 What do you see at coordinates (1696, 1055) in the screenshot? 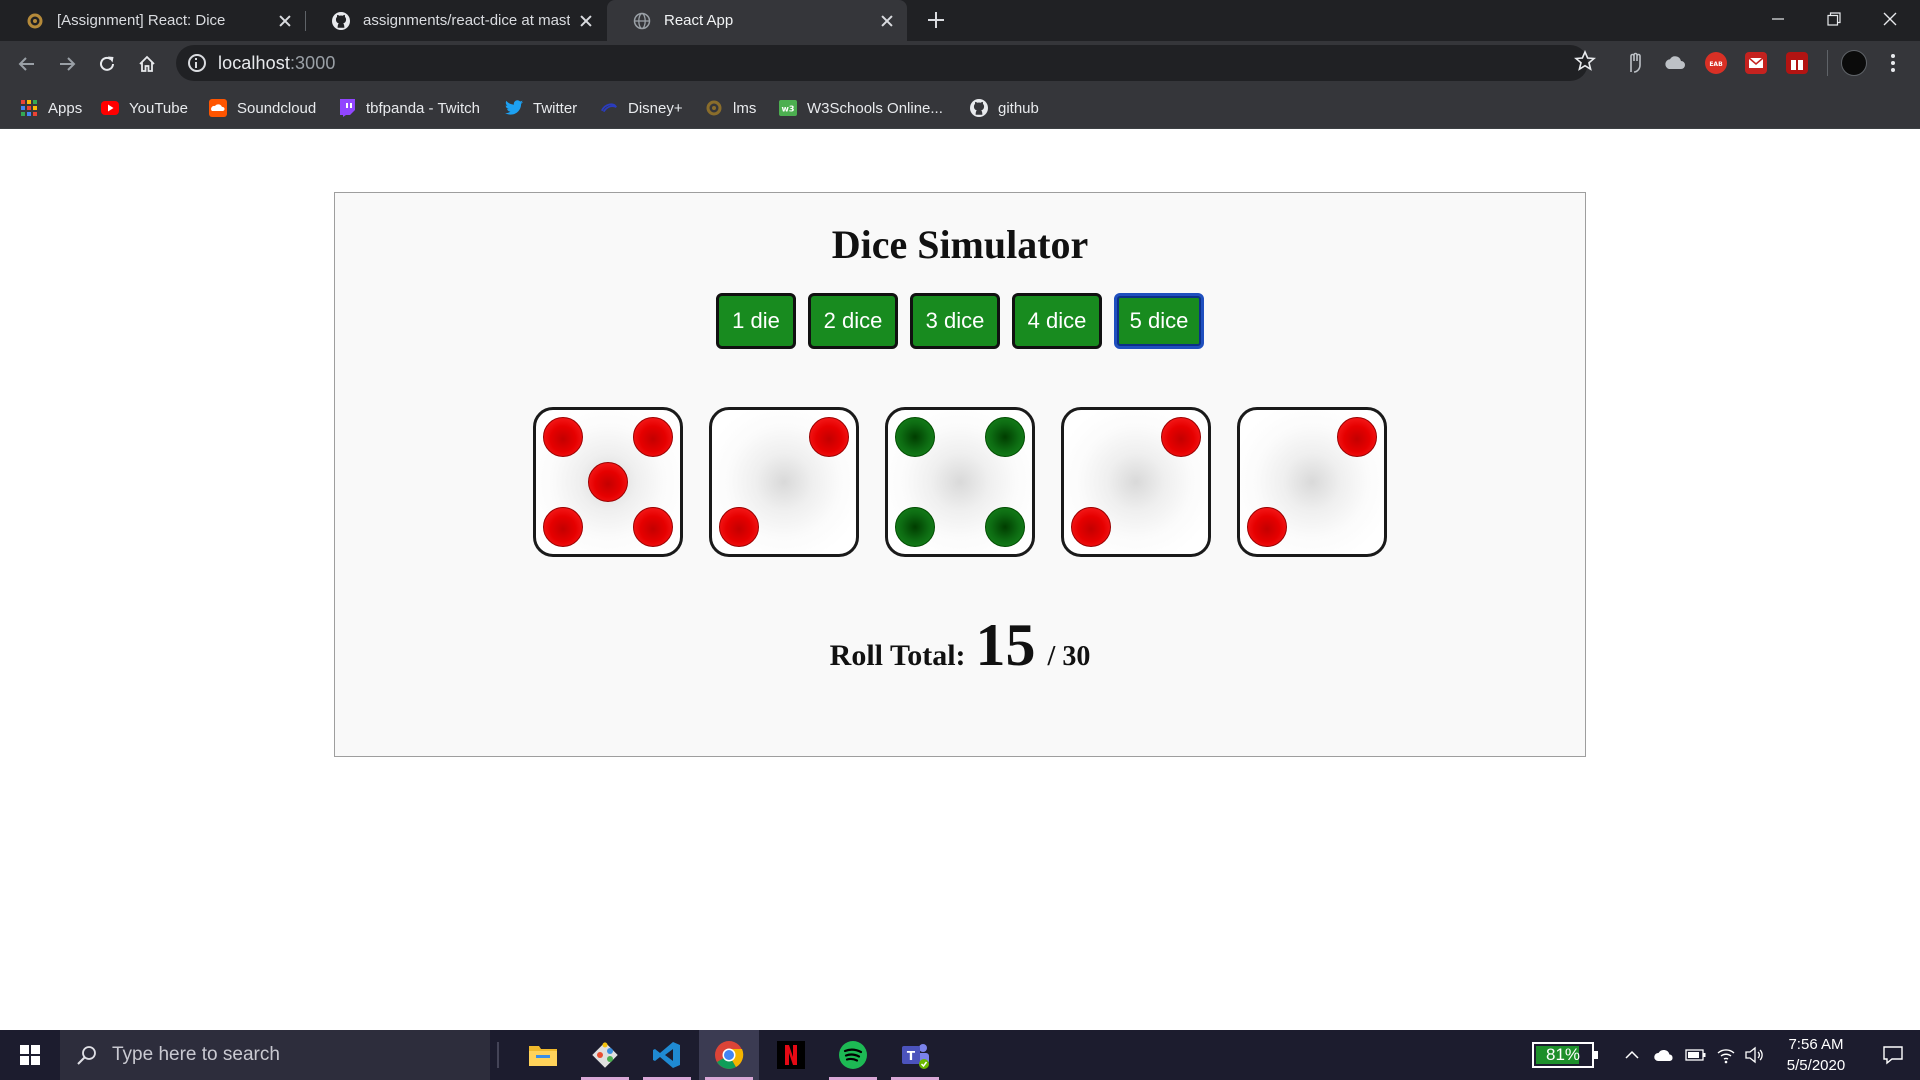
I see `battery-tray-icon` at bounding box center [1696, 1055].